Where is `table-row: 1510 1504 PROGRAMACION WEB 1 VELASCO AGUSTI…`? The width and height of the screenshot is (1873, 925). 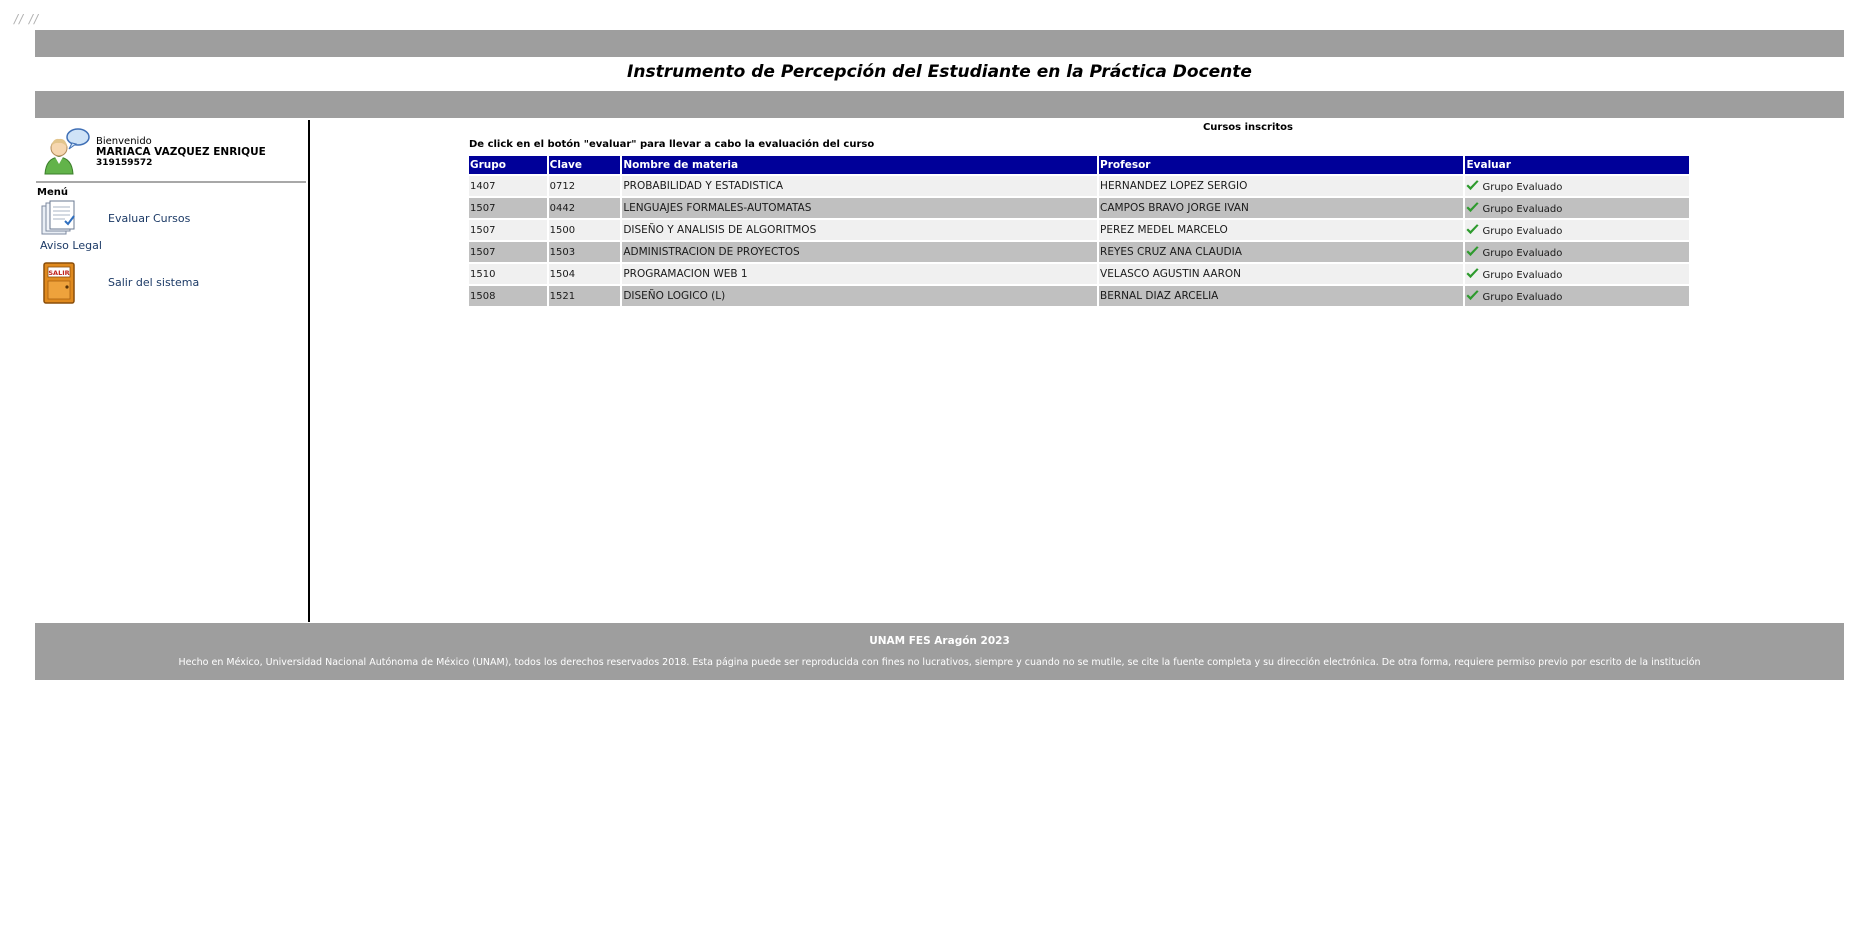 table-row: 1510 1504 PROGRAMACION WEB 1 VELASCO AGUSTI… is located at coordinates (1079, 274).